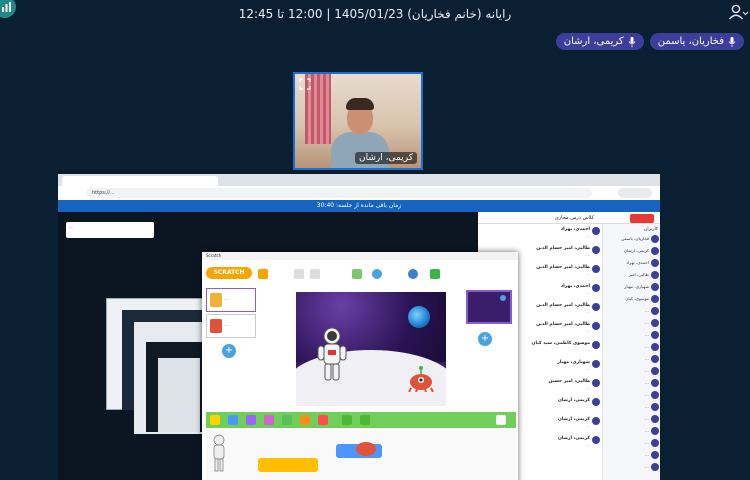 The width and height of the screenshot is (750, 480). What do you see at coordinates (229, 351) in the screenshot?
I see `add-sprite-button: +` at bounding box center [229, 351].